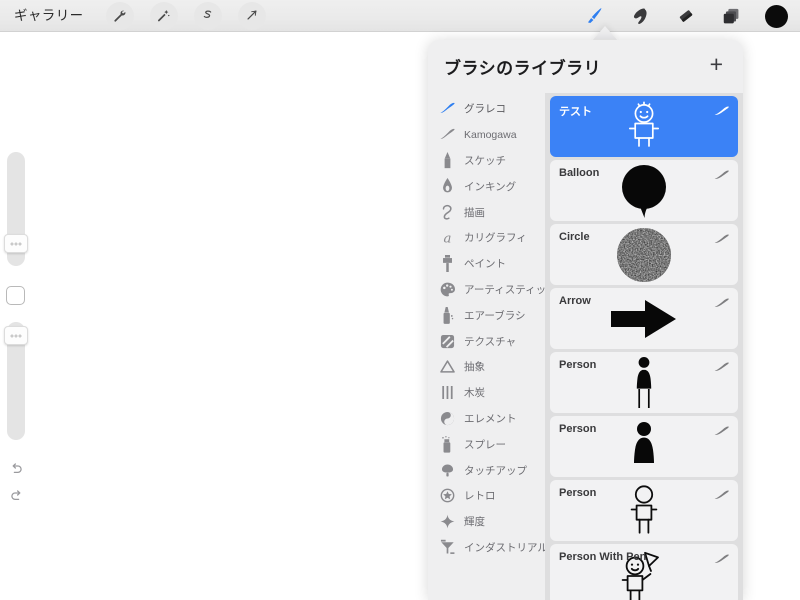  Describe the element at coordinates (640, 16) in the screenshot. I see `smudge-icon` at that location.